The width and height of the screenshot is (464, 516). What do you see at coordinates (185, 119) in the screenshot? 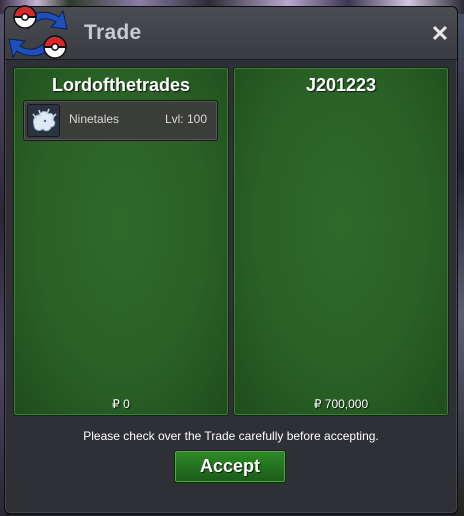
I see `pokemon-level: Lvl: 100` at bounding box center [185, 119].